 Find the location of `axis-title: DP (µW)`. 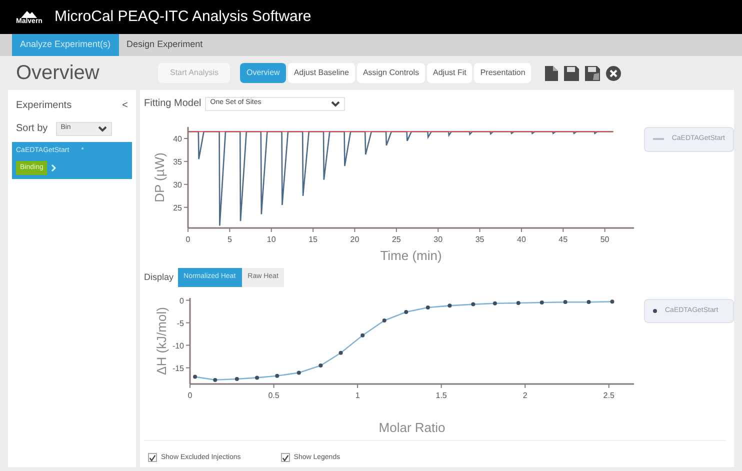

axis-title: DP (µW) is located at coordinates (159, 177).